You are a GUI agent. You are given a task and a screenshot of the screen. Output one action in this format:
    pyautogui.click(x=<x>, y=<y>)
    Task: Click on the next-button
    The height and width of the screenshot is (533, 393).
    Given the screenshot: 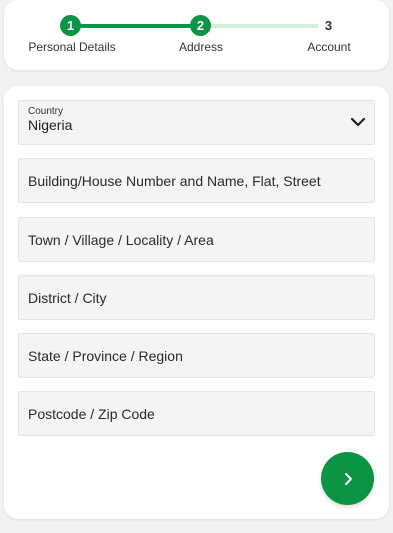 What is the action you would take?
    pyautogui.click(x=347, y=478)
    